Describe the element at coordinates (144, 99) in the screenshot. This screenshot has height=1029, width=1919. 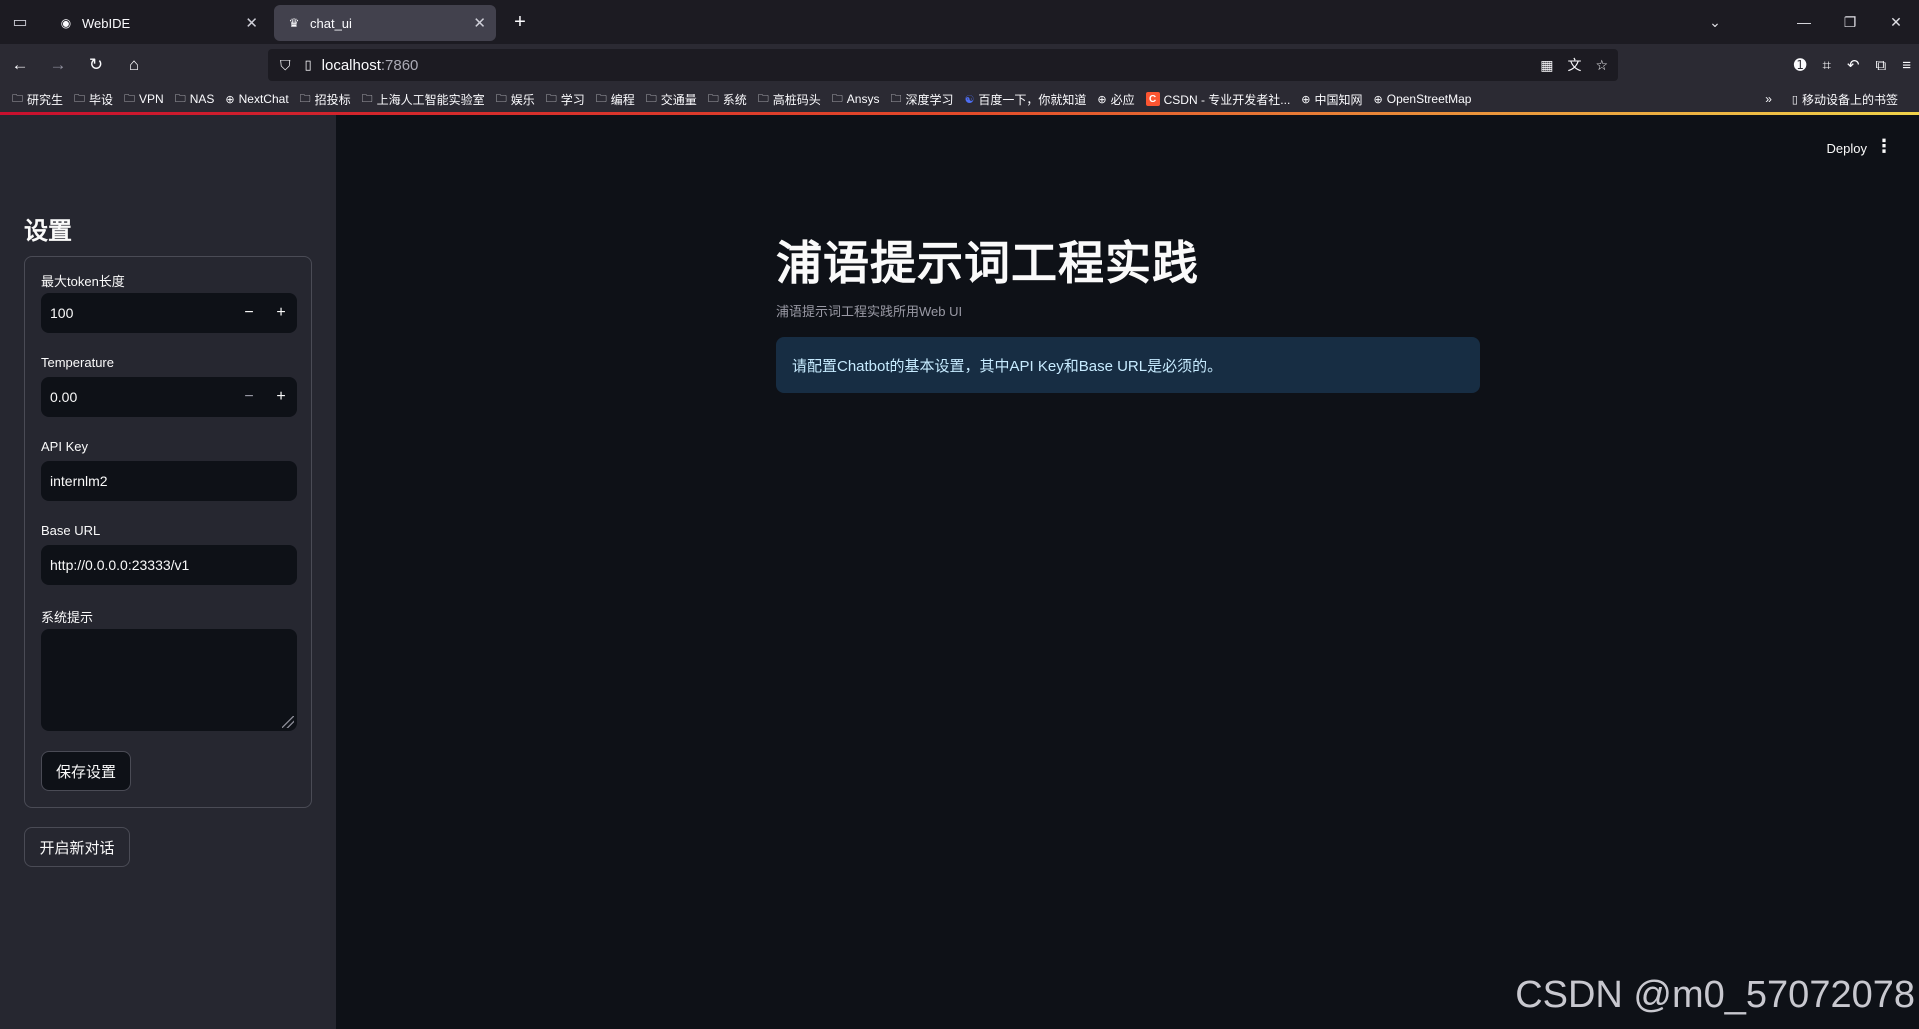
I see `bookmark-item: 🗀 VPN` at that location.